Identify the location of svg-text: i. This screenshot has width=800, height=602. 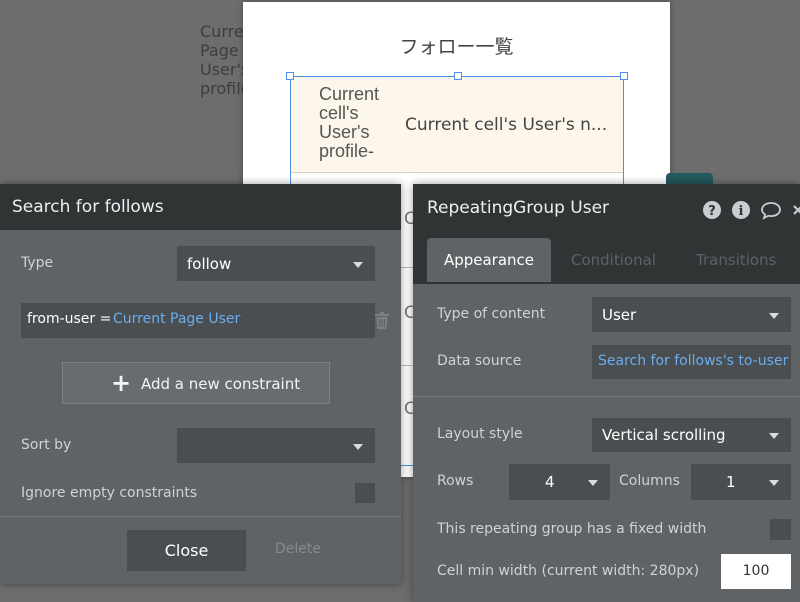
(741, 211).